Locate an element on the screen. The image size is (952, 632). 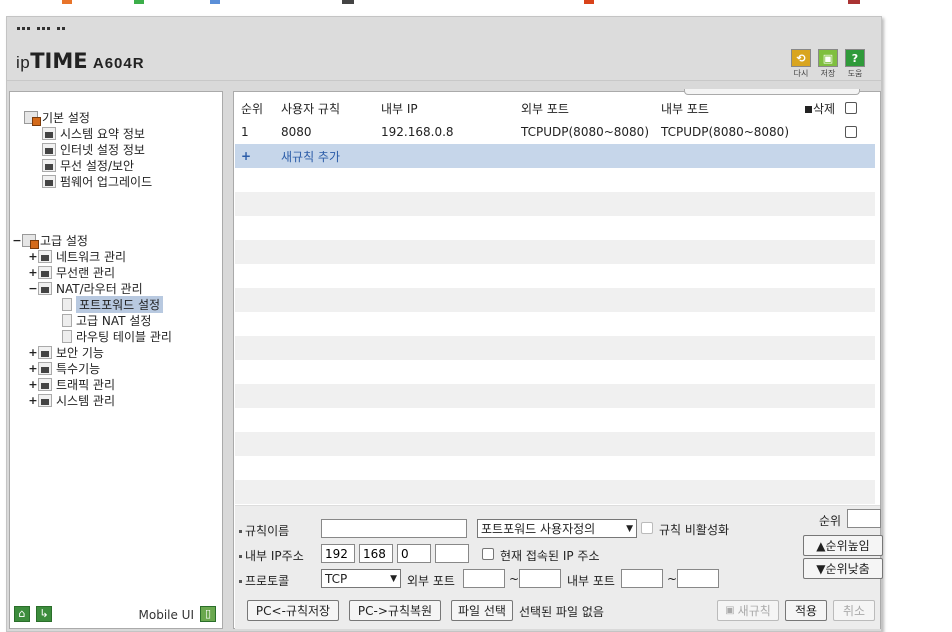
router-icon is located at coordinates (45, 288).